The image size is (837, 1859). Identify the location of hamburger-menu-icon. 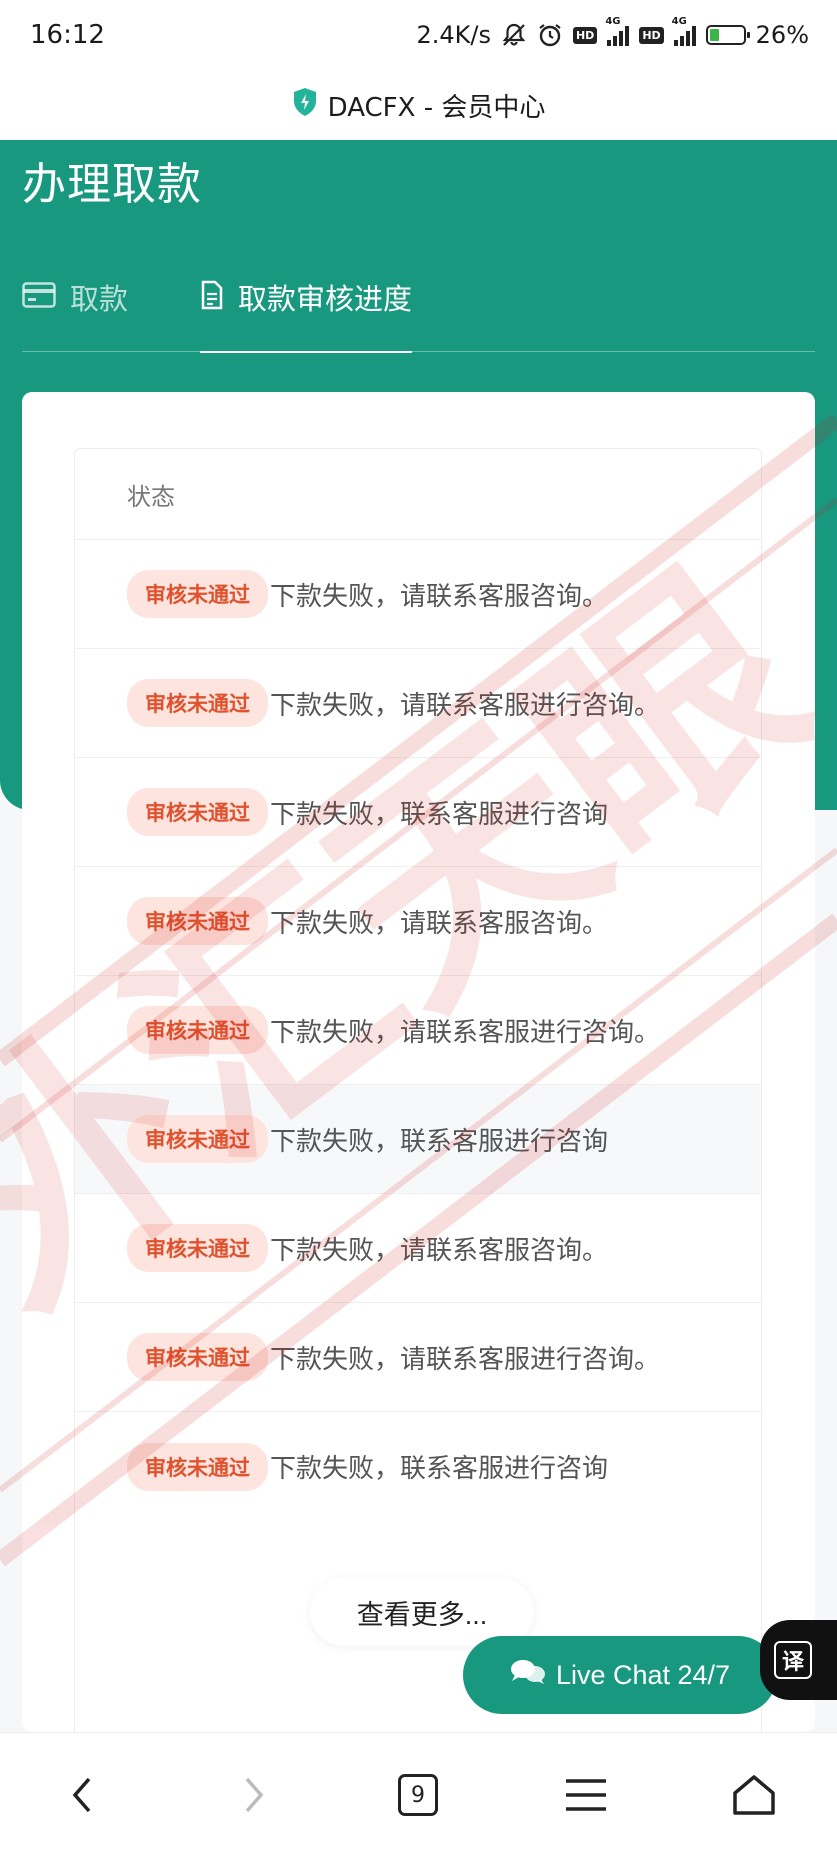
(586, 1795).